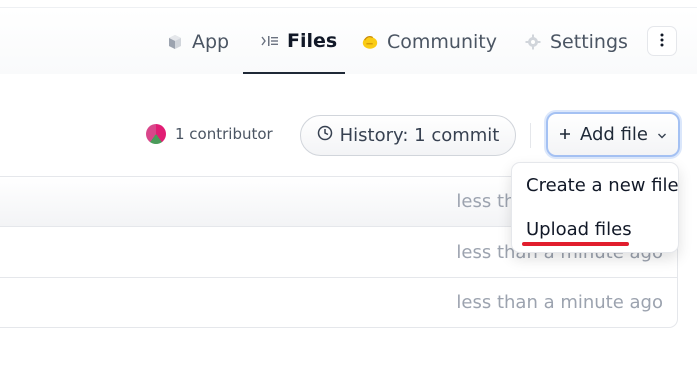 Image resolution: width=697 pixels, height=392 pixels. What do you see at coordinates (211, 41) in the screenshot?
I see `tab-label: App` at bounding box center [211, 41].